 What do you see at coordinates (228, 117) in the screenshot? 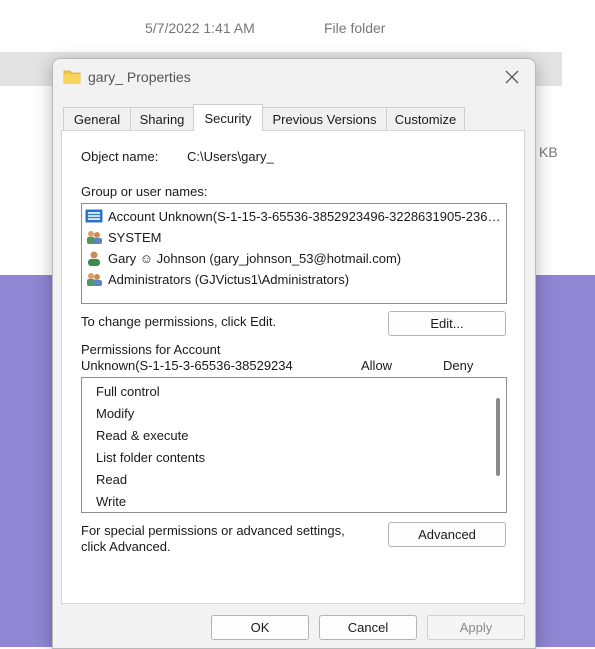
I see `tab-security: Security` at bounding box center [228, 117].